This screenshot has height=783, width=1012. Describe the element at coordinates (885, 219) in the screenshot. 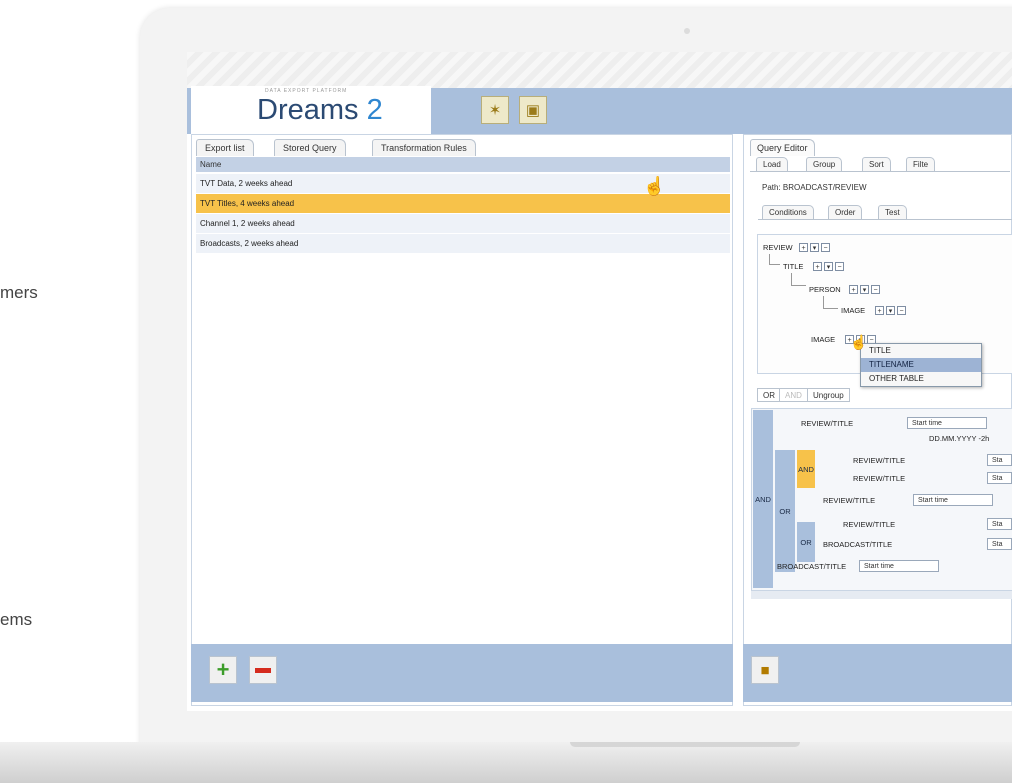

I see `subtabs-divider` at that location.